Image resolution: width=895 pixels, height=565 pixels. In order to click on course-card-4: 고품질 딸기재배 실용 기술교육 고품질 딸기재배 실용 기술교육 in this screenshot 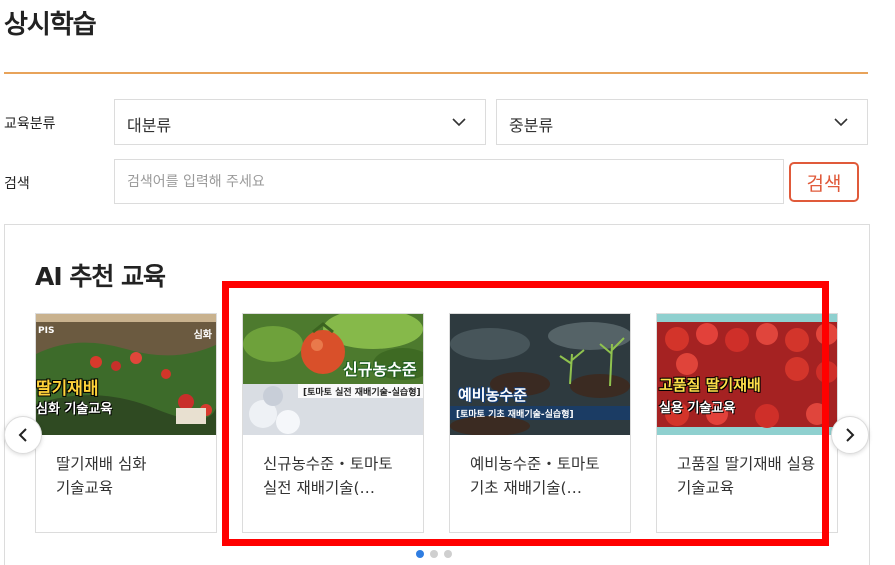, I will do `click(747, 423)`.